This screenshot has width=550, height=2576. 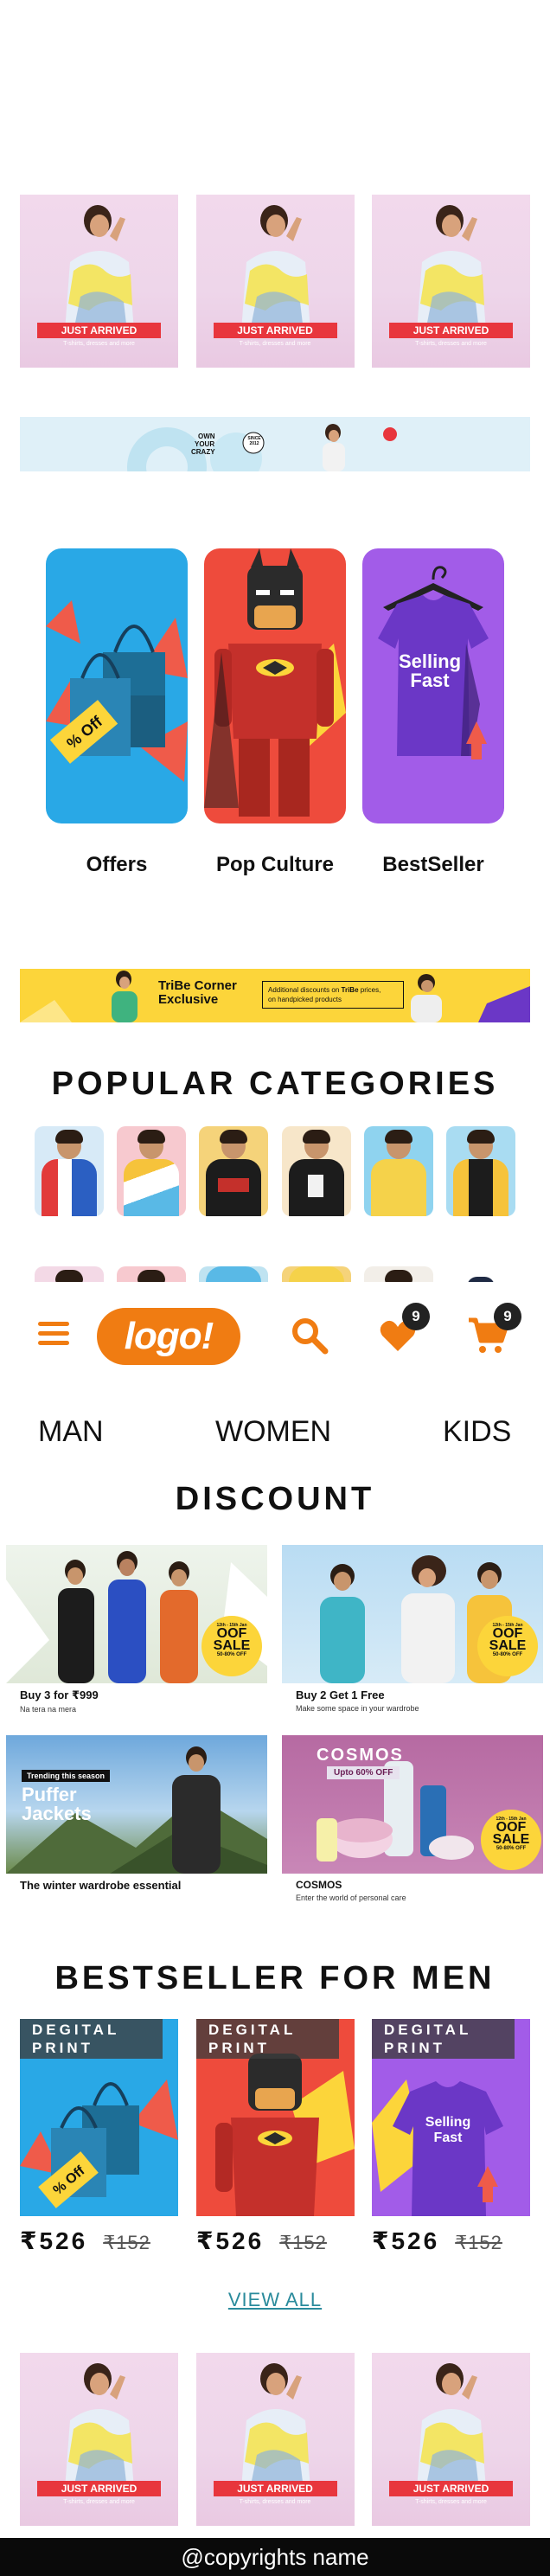 What do you see at coordinates (433, 662) in the screenshot?
I see `hanger-tshirt-graphic: Selling Fast` at bounding box center [433, 662].